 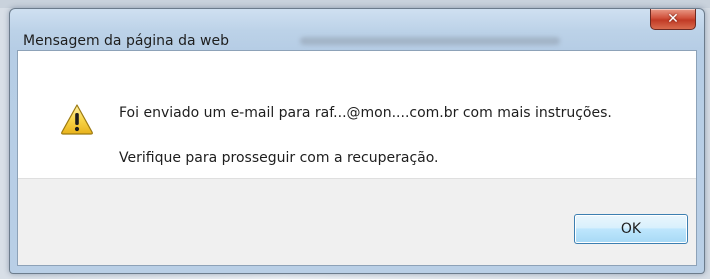 I want to click on dialog-titlebar: Mensagem da página da web ✕, so click(x=357, y=29).